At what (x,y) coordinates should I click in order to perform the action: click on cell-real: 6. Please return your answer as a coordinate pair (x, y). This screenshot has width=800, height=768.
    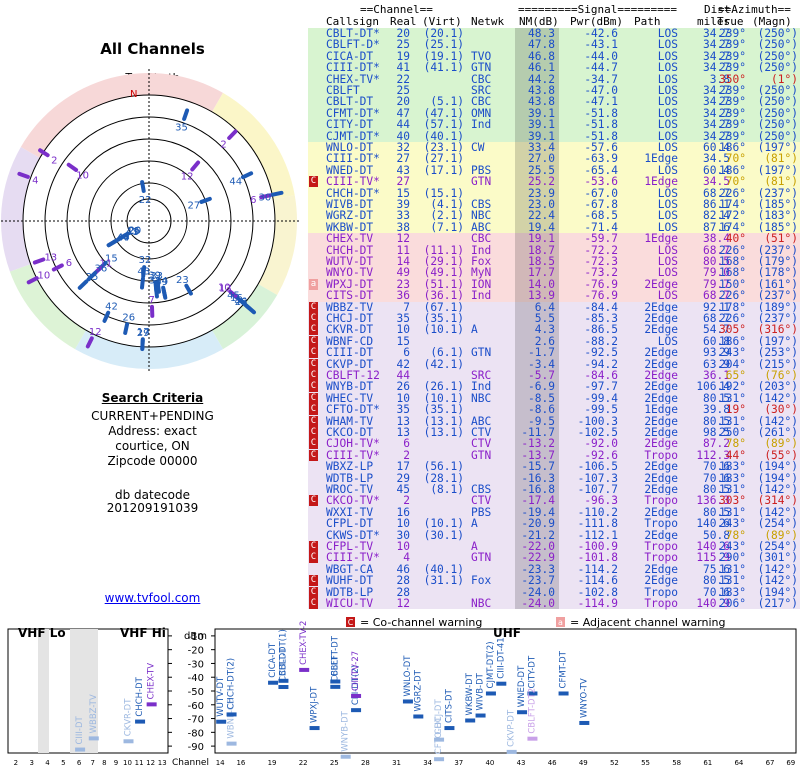
    Looking at the image, I should click on (406, 353).